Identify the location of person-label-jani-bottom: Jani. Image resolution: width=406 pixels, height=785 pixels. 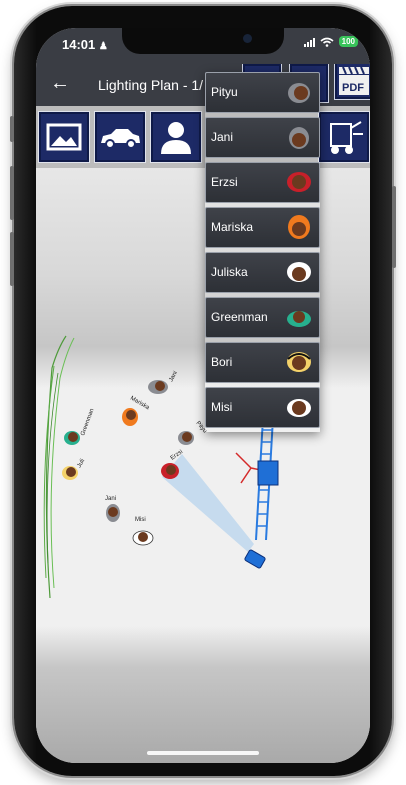
(110, 499).